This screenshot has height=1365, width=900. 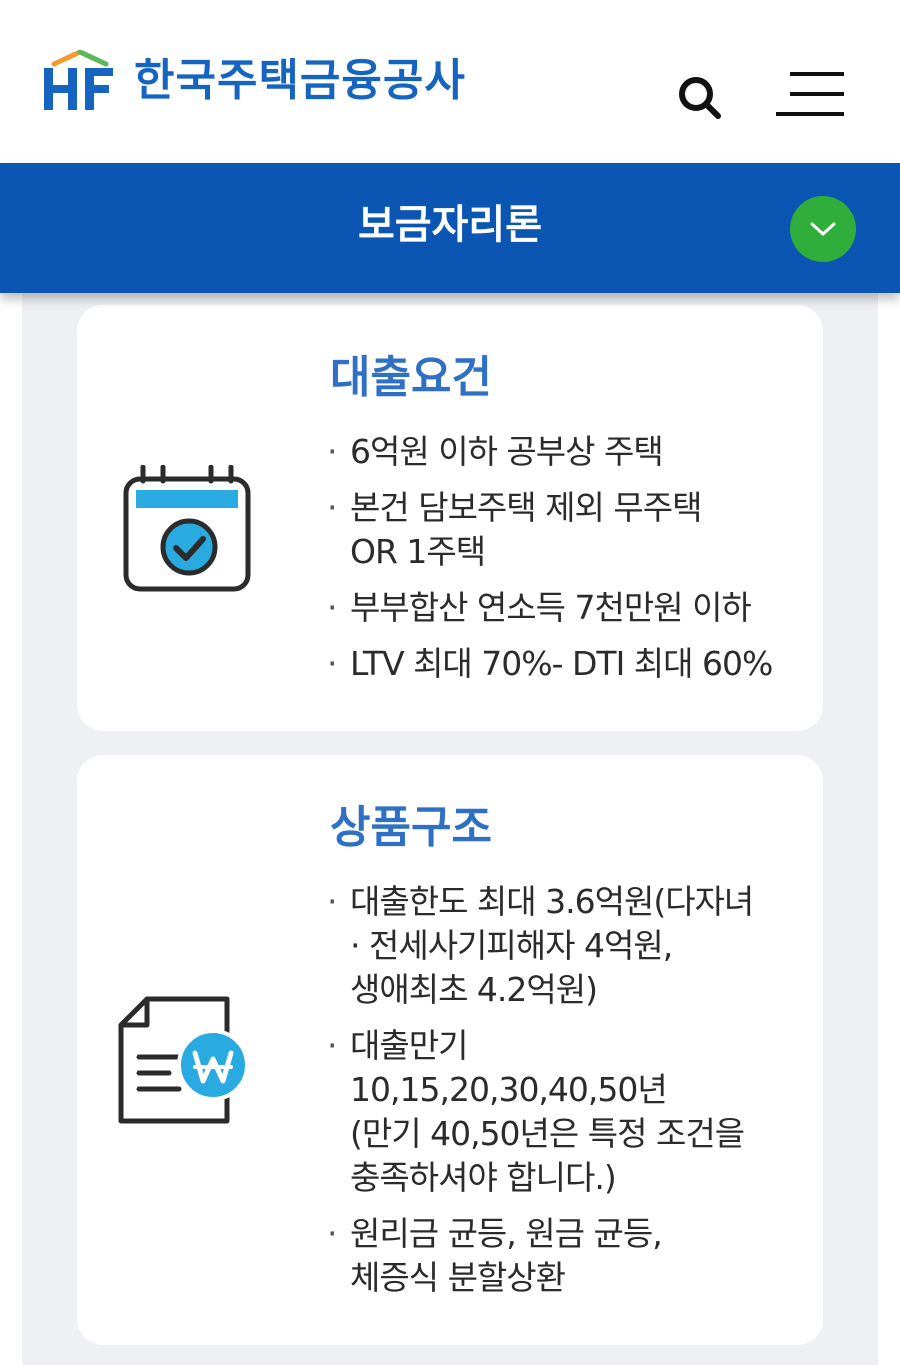 What do you see at coordinates (560, 530) in the screenshot?
I see `list-item: 본건 담보주택 제외 무주택 OR 1주택` at bounding box center [560, 530].